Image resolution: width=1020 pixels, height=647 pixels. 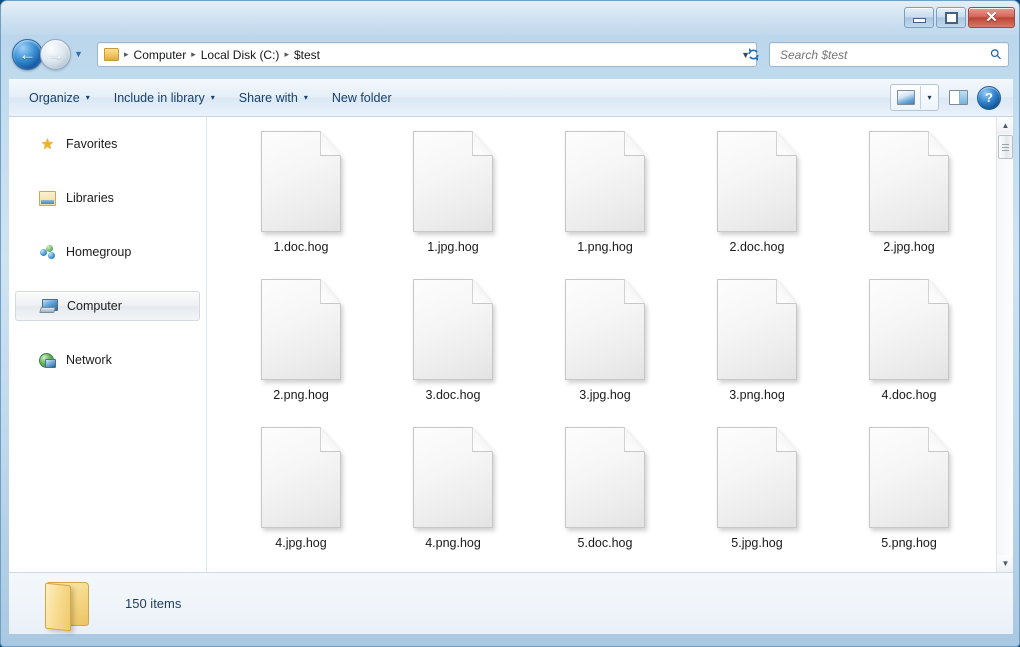 I want to click on file-name-label: 2.jpg.hog, so click(x=909, y=247).